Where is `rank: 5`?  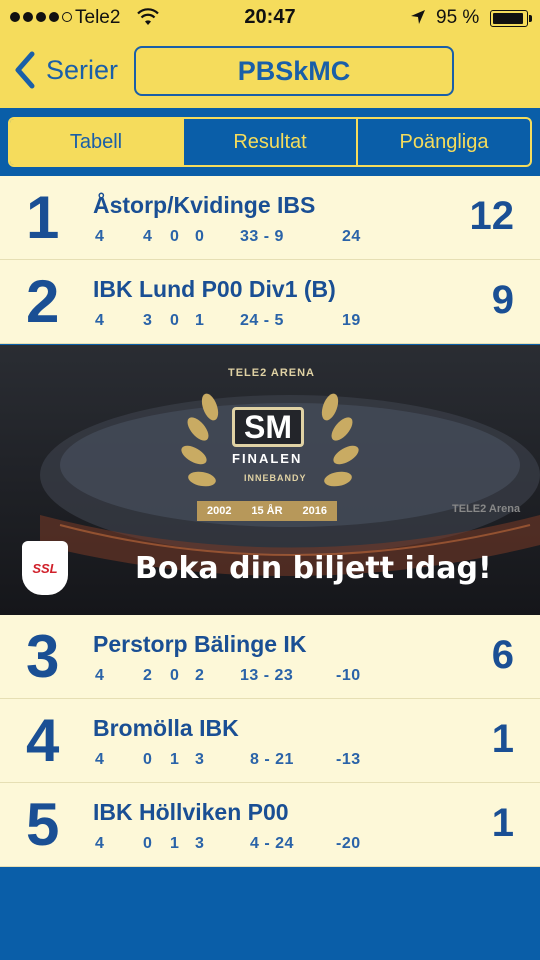 rank: 5 is located at coordinates (43, 824).